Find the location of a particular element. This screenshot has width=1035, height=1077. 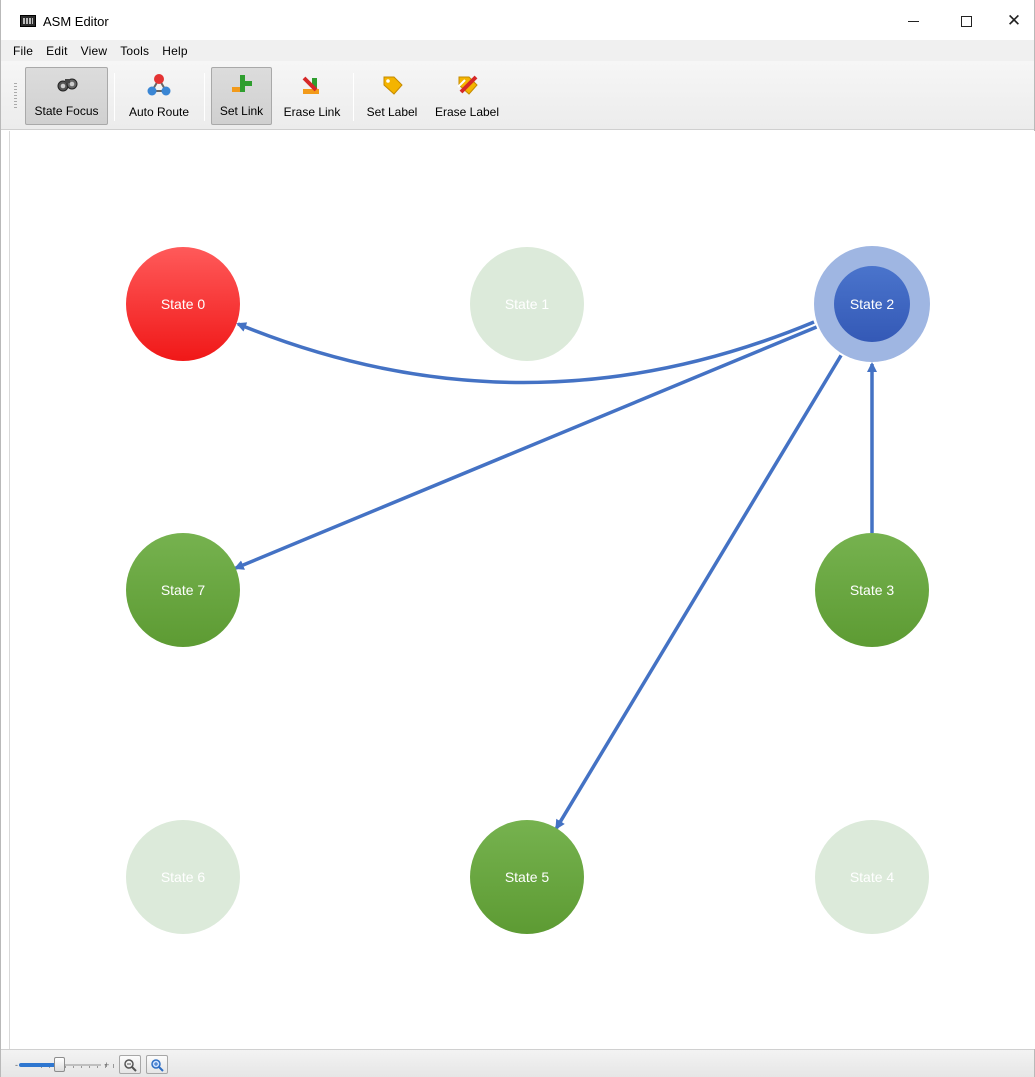

minimize-icon is located at coordinates (913, 21).